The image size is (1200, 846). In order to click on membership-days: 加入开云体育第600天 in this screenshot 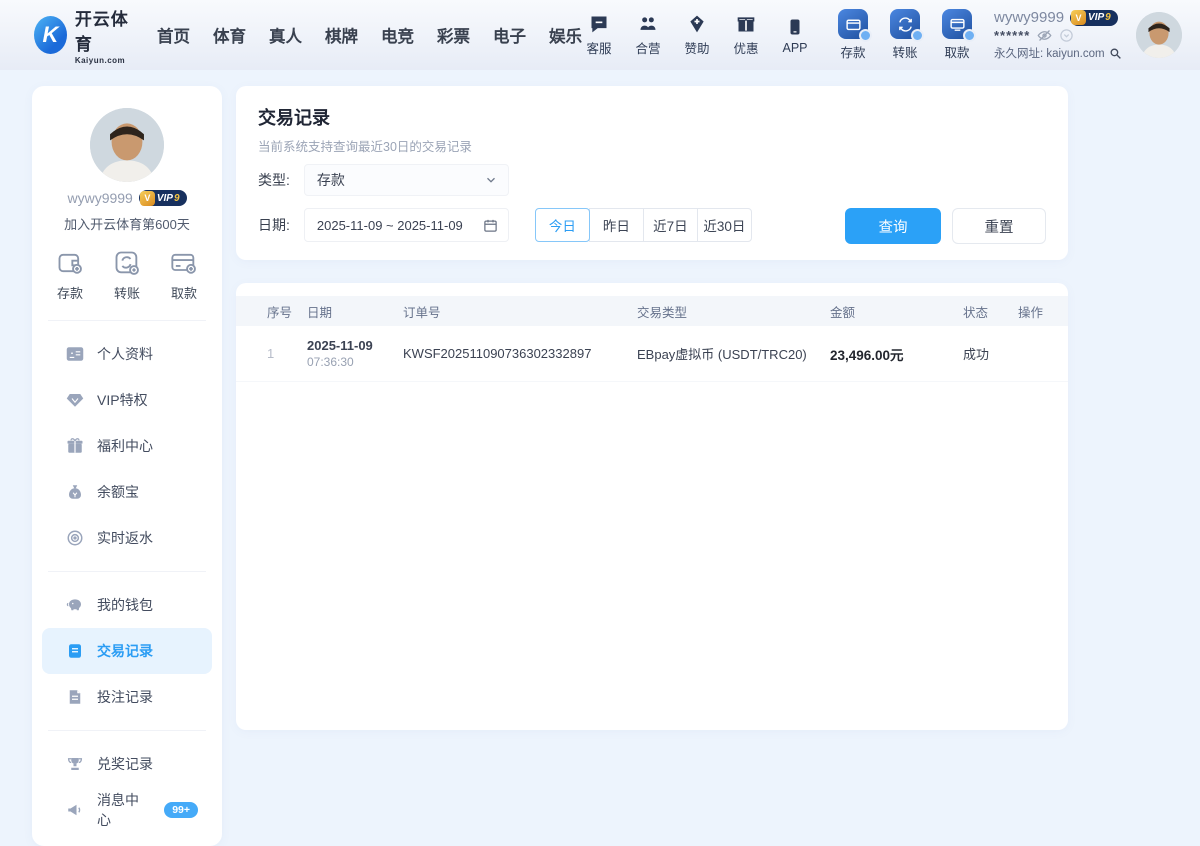, I will do `click(127, 224)`.